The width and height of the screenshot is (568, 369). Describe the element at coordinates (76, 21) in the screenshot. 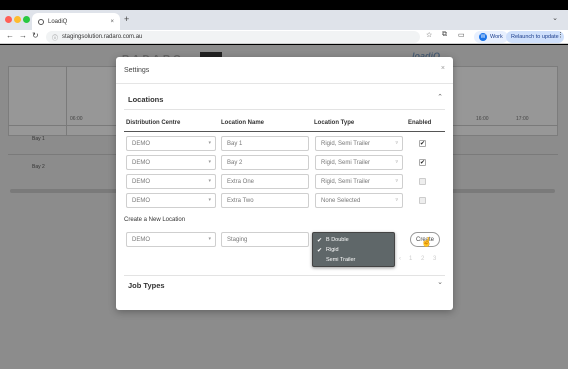

I see `browser-tab: LoadiQ ×` at that location.